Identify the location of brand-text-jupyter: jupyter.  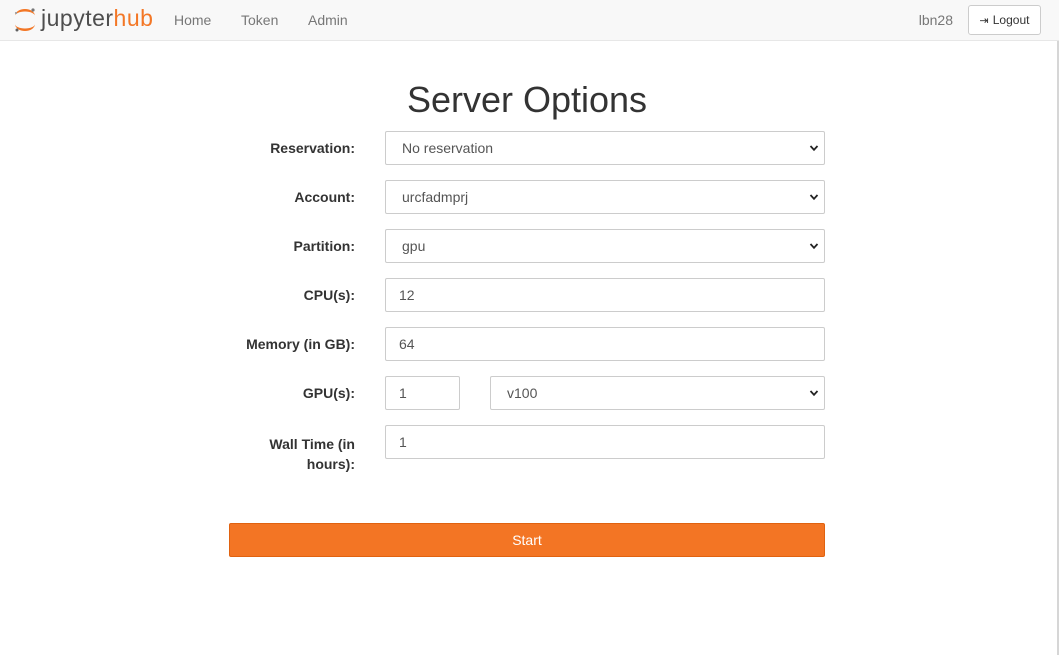
(77, 17).